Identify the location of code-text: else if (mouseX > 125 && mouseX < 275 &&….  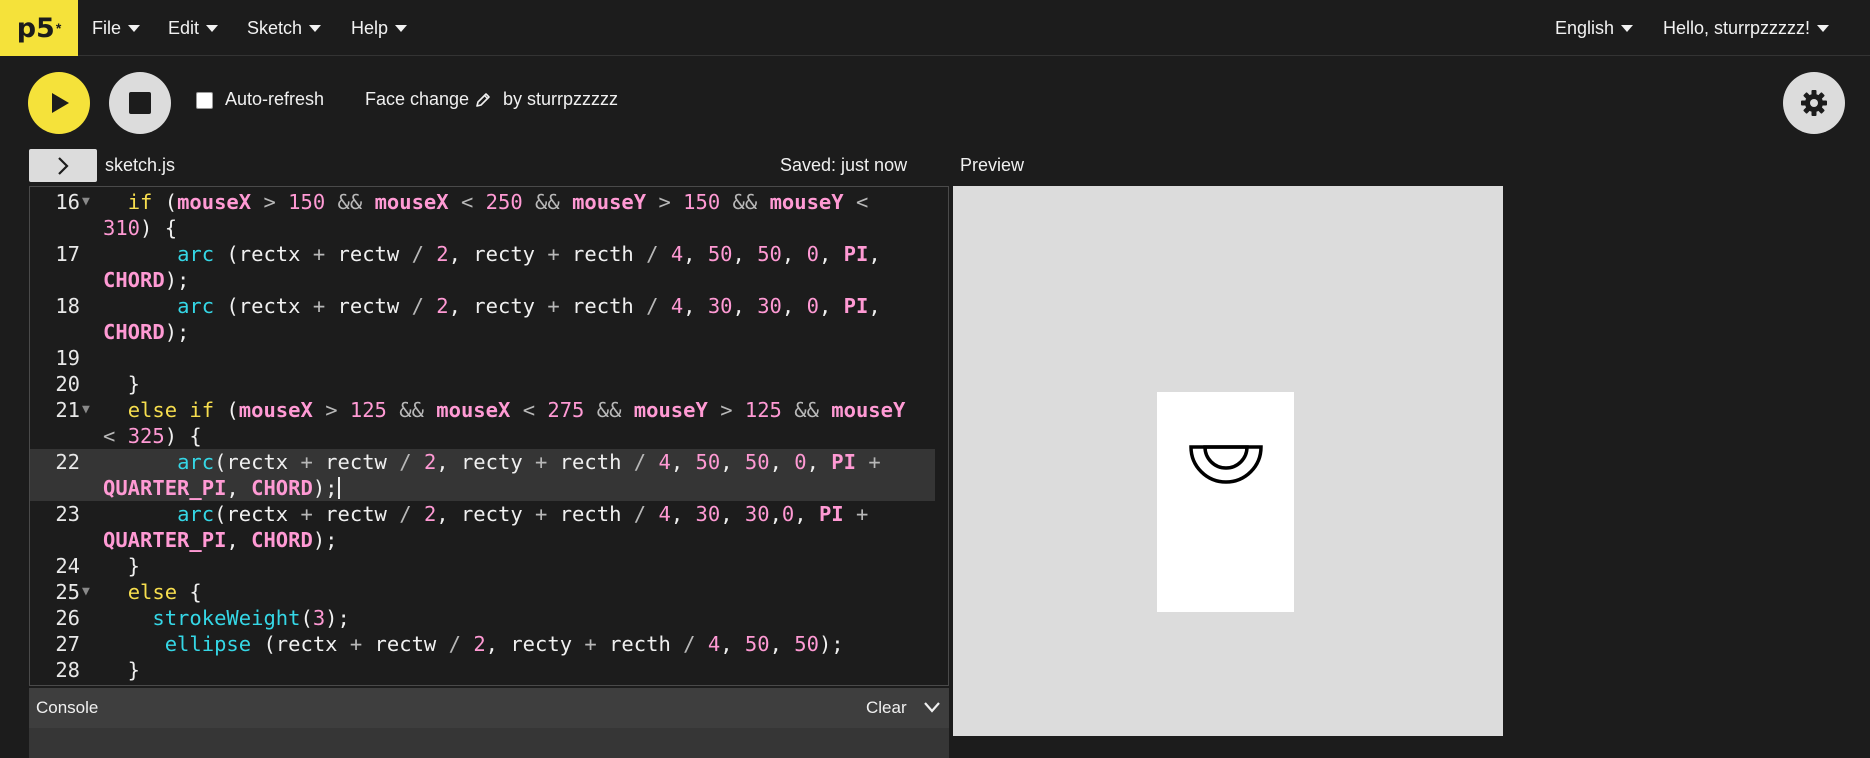
(516, 410).